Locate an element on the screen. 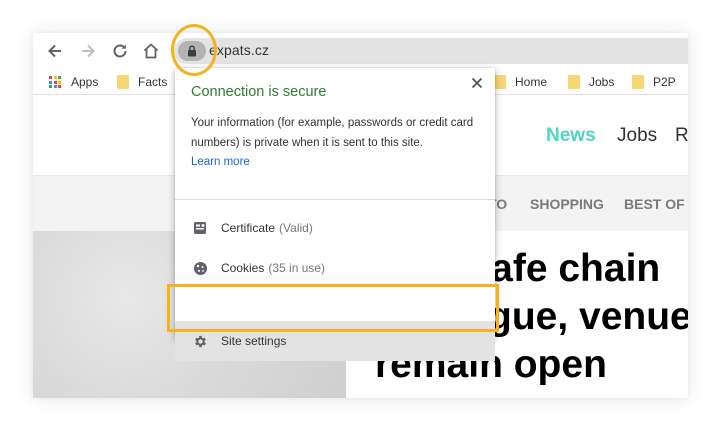 The image size is (725, 435). bookmark-jobs: Jobs is located at coordinates (591, 82).